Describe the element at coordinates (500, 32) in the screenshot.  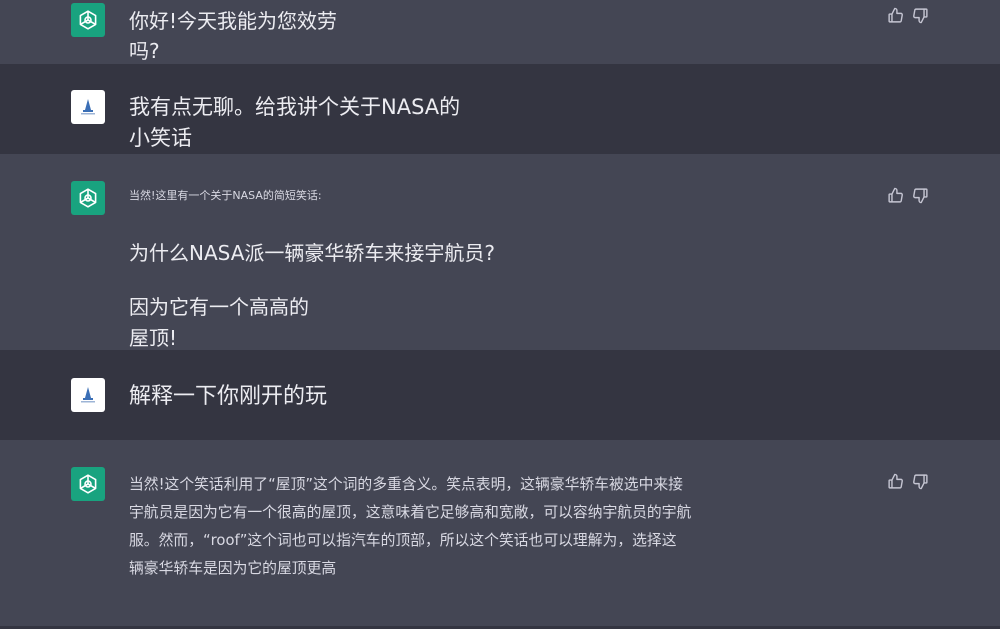
I see `assistant-message: 你好!今天我能为您效劳 吗?` at that location.